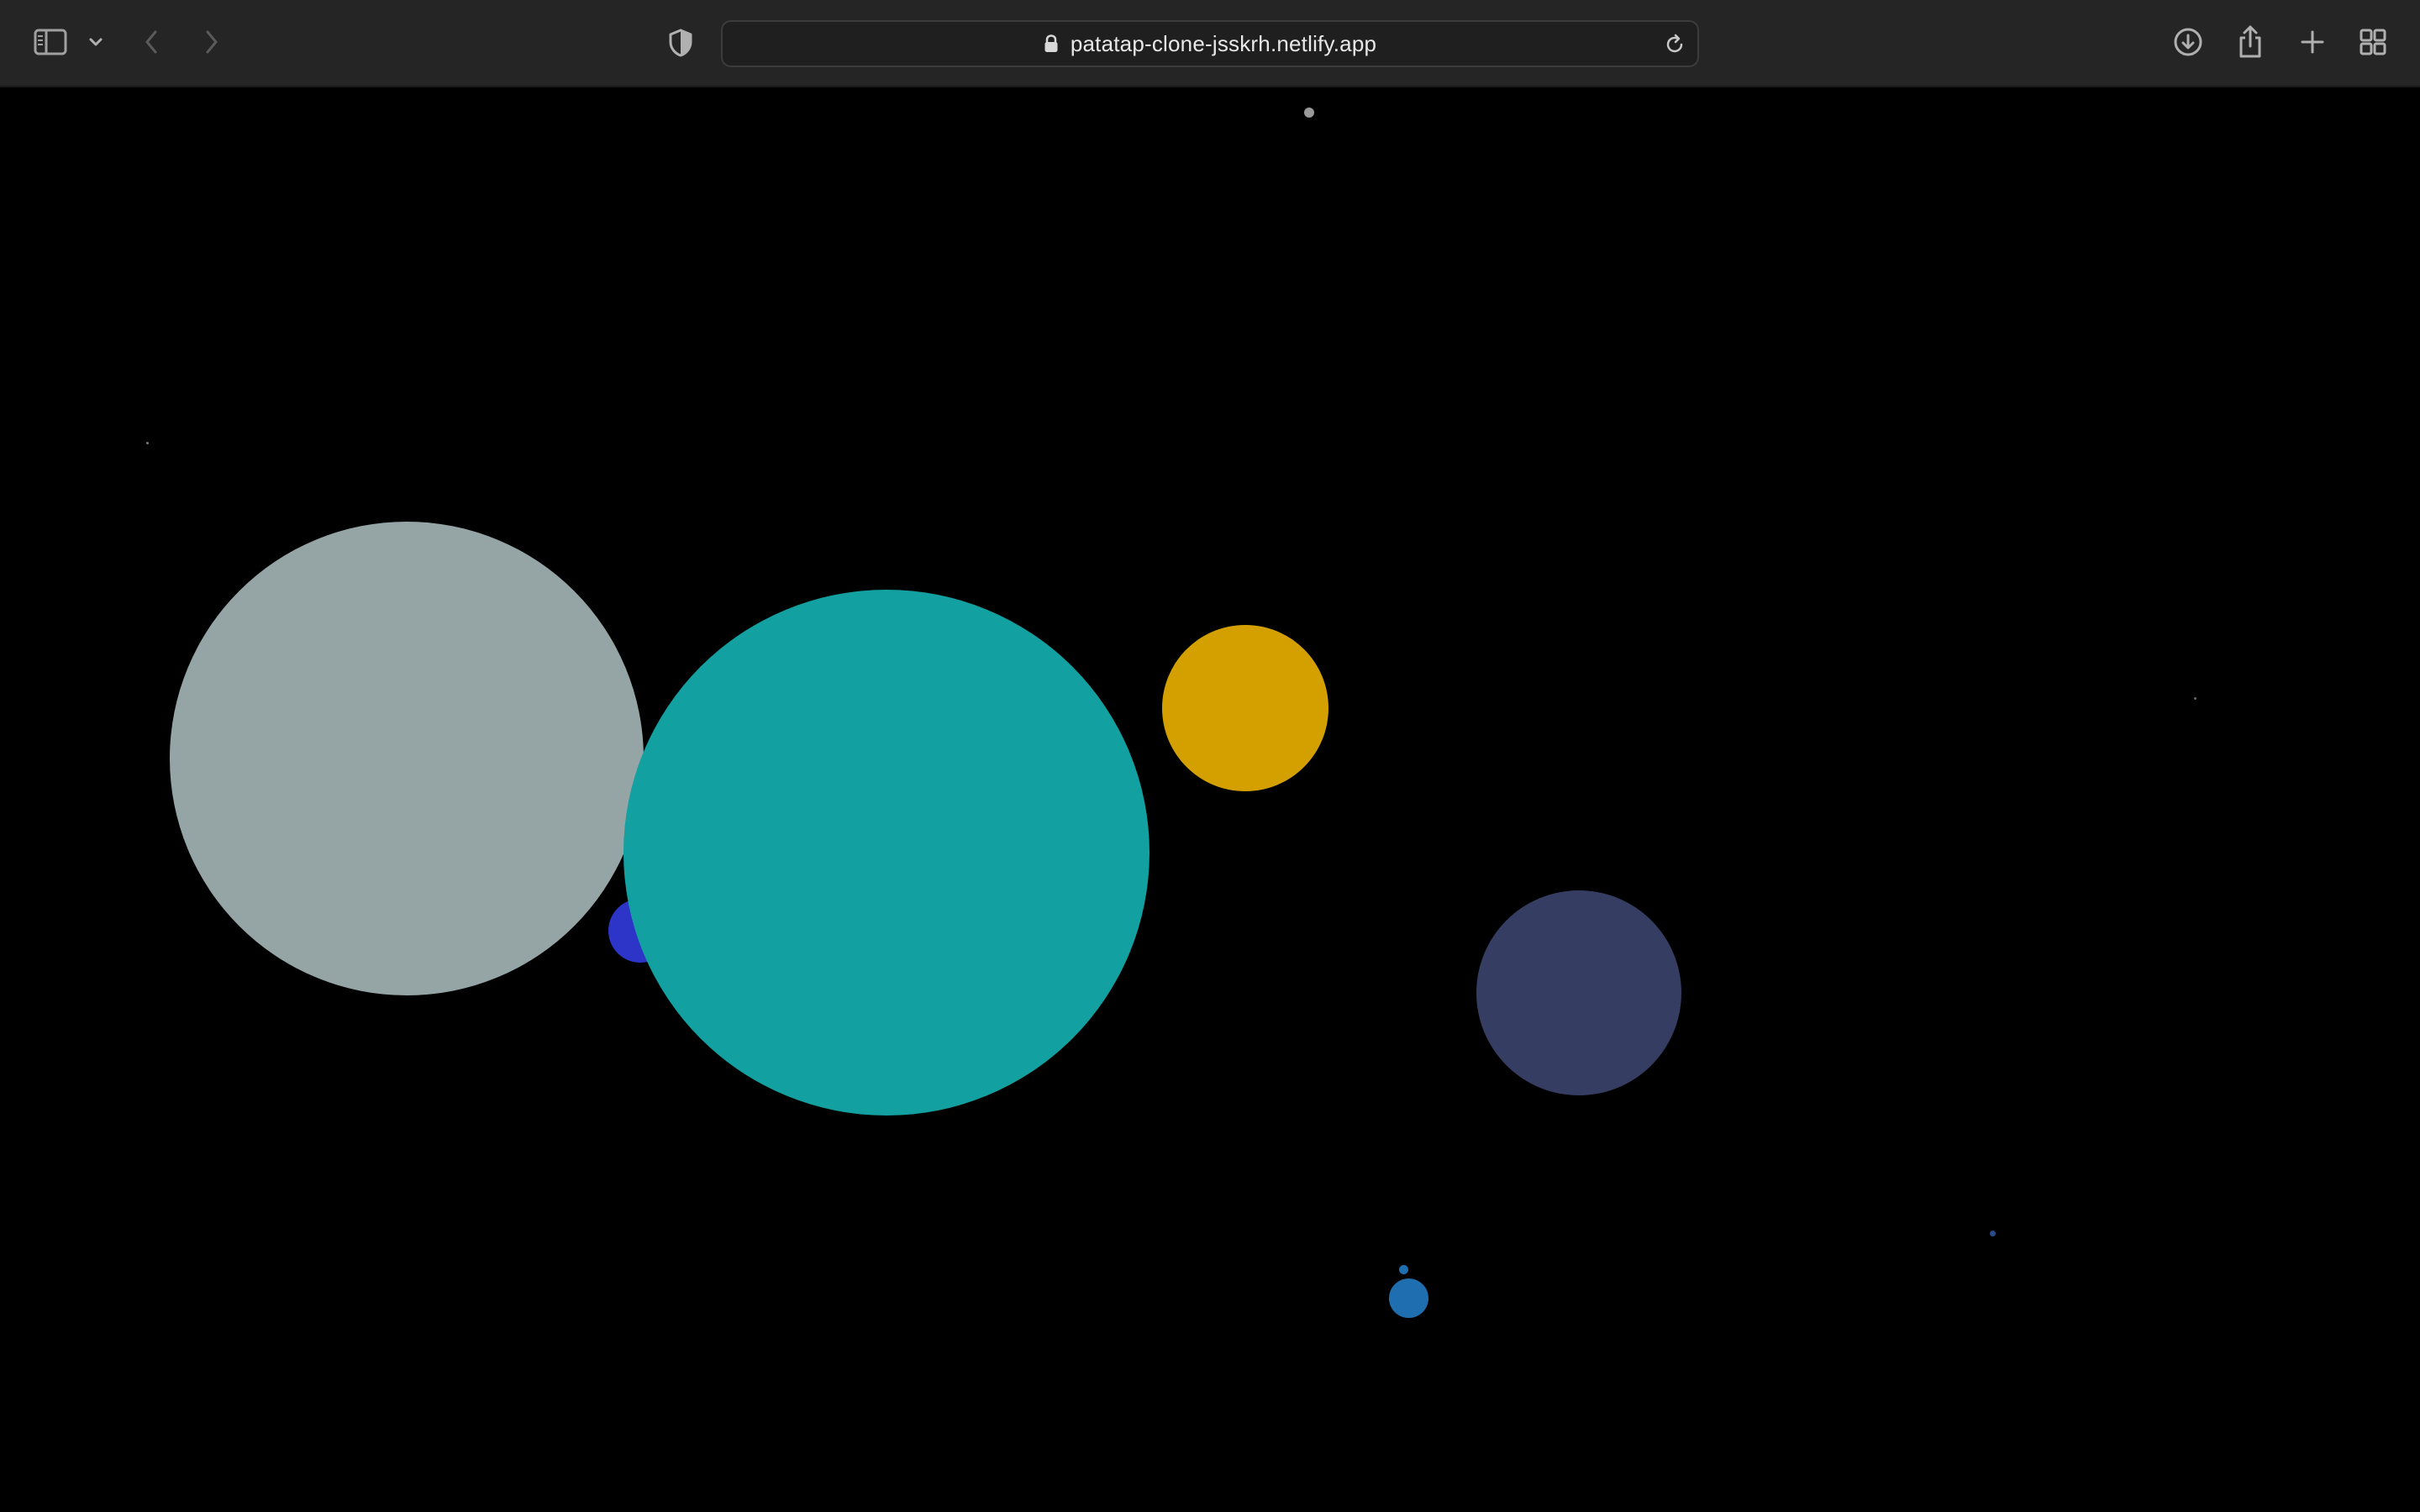  I want to click on bubble-gold, so click(1245, 708).